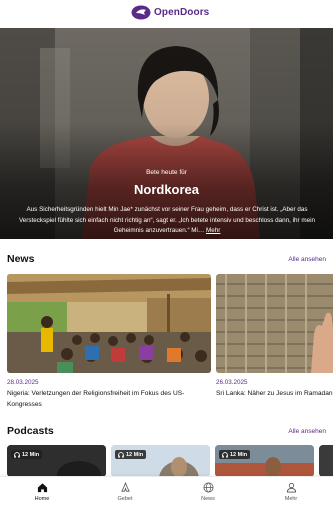  Describe the element at coordinates (23, 382) in the screenshot. I see `news-date: 28.03.2025` at that location.